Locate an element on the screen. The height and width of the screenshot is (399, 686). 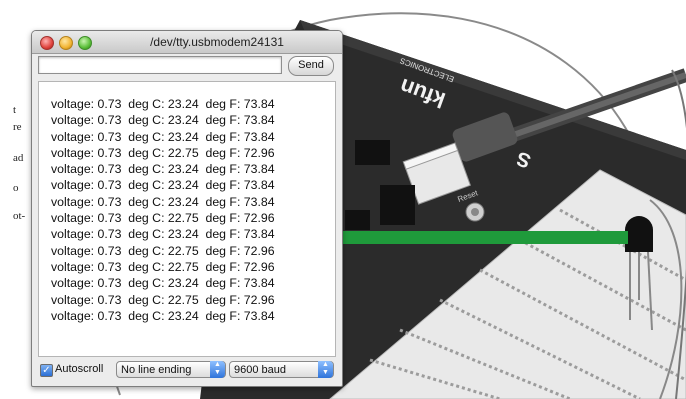
margin-text-fragment: ot- is located at coordinates (19, 216).